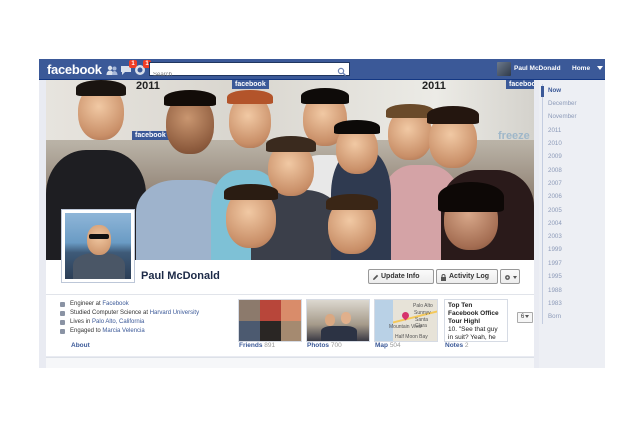 Image resolution: width=640 pixels, height=426 pixels. What do you see at coordinates (180, 276) in the screenshot?
I see `profile-name: Paul McDonald` at bounding box center [180, 276].